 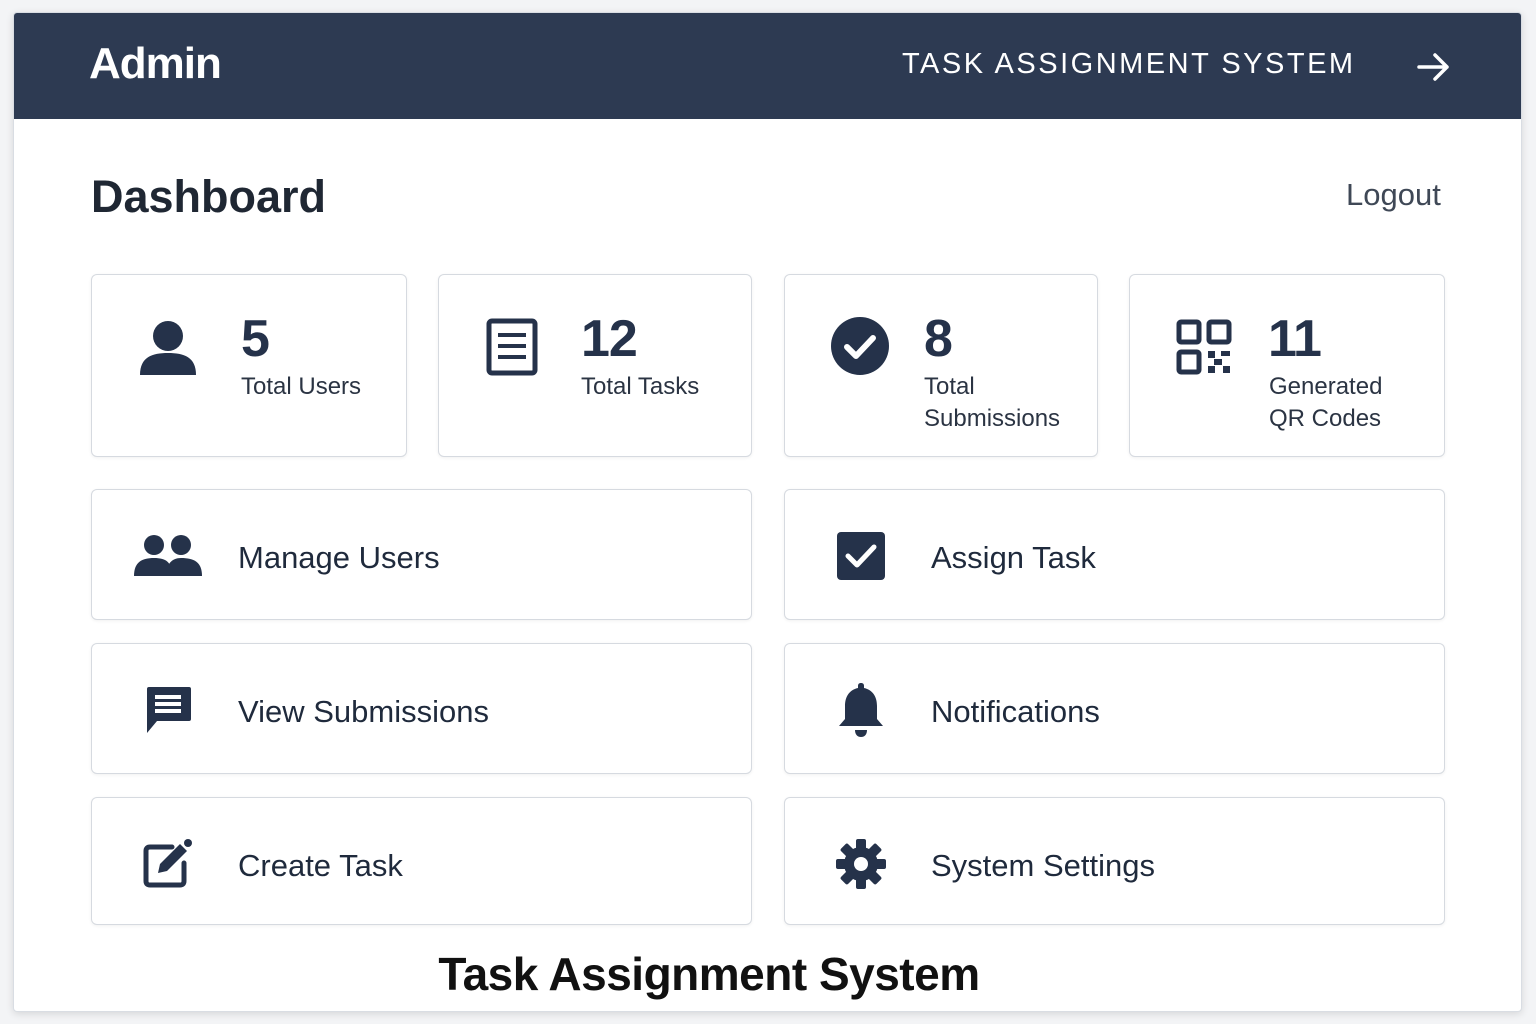 What do you see at coordinates (1295, 339) in the screenshot?
I see `stat-value: 11` at bounding box center [1295, 339].